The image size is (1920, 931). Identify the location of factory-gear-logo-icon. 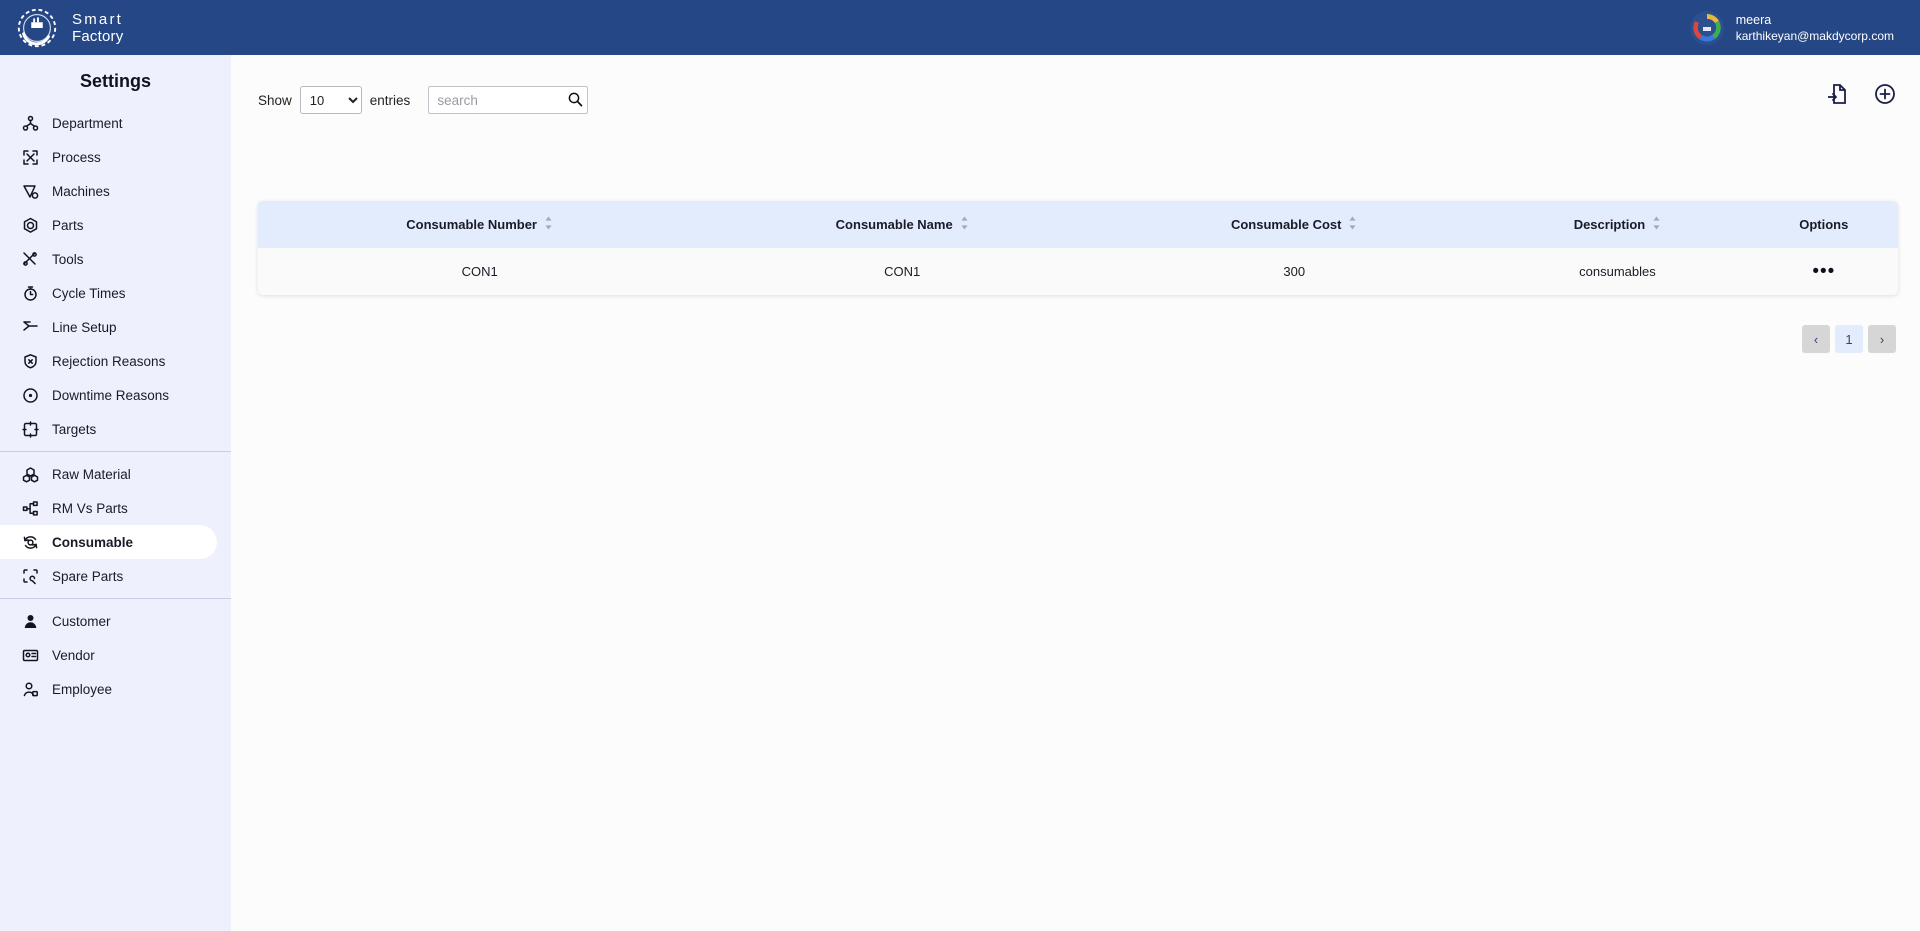
(37, 27).